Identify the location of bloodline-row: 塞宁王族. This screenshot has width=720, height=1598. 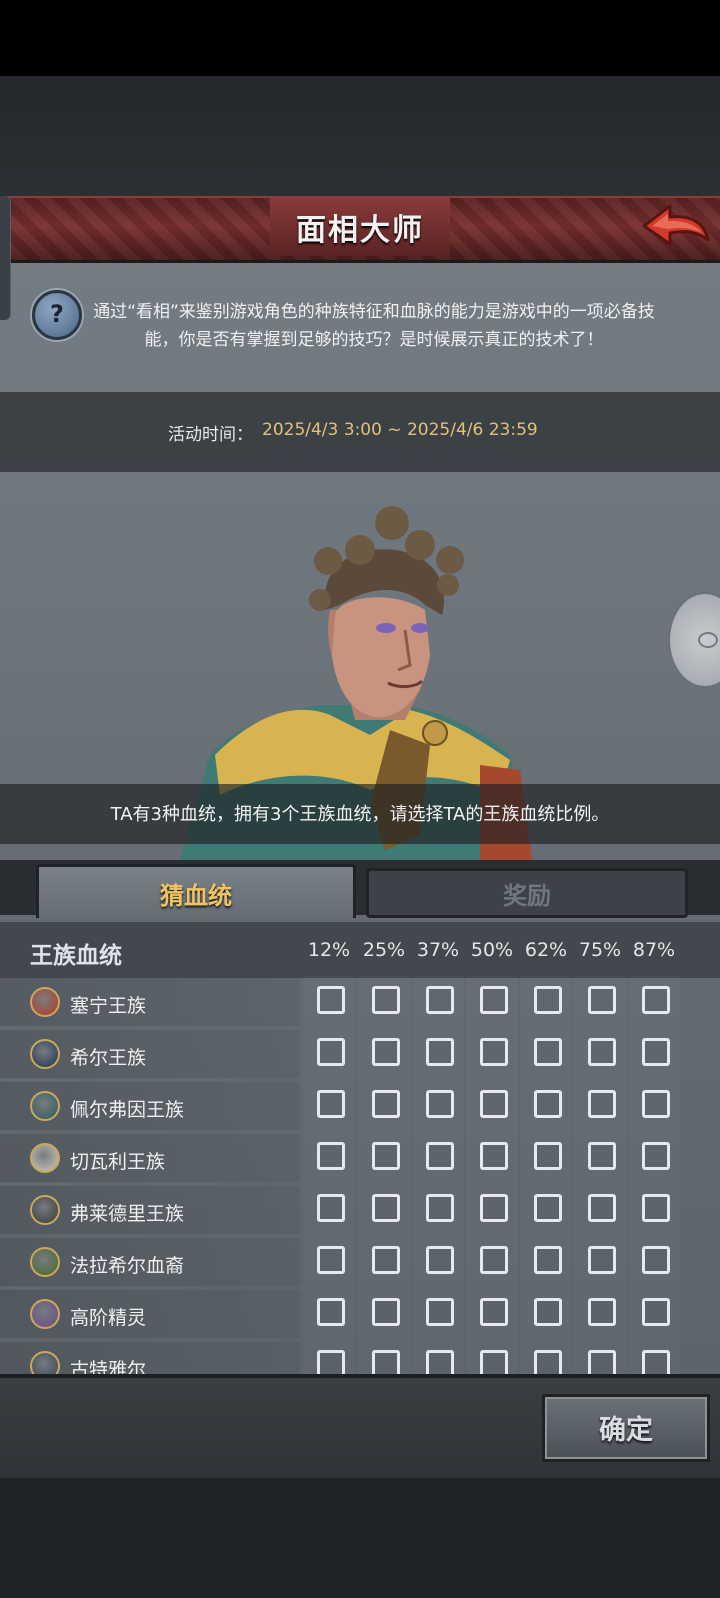
(360, 1003).